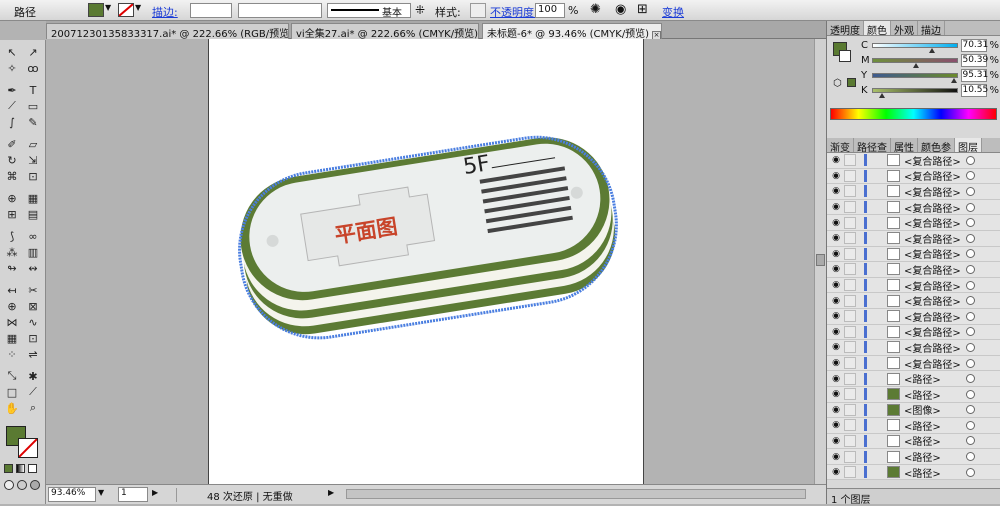 The image size is (1000, 506). Describe the element at coordinates (8, 468) in the screenshot. I see `color-mode-button` at that location.